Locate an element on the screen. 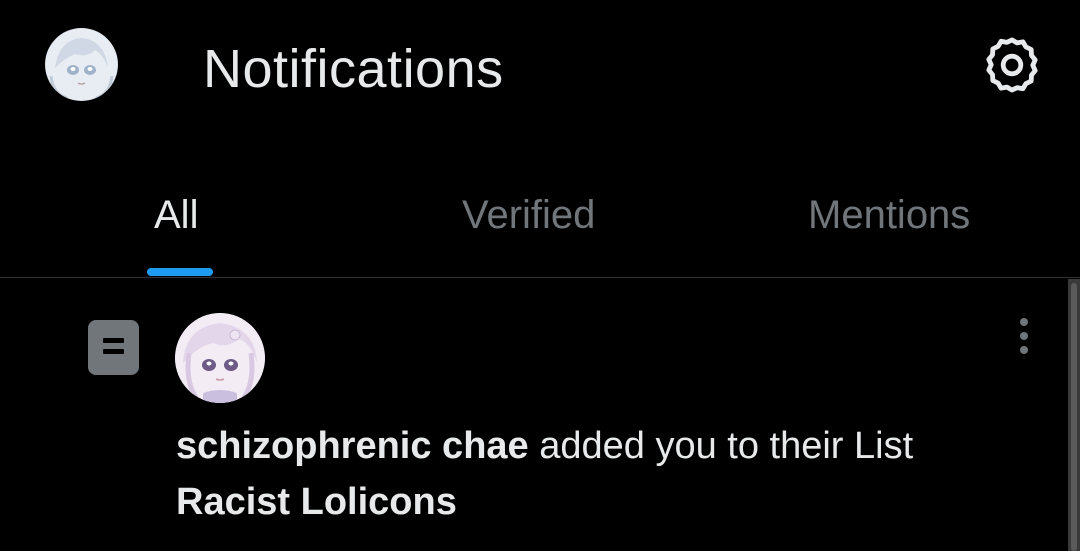  gear-icon is located at coordinates (1012, 65).